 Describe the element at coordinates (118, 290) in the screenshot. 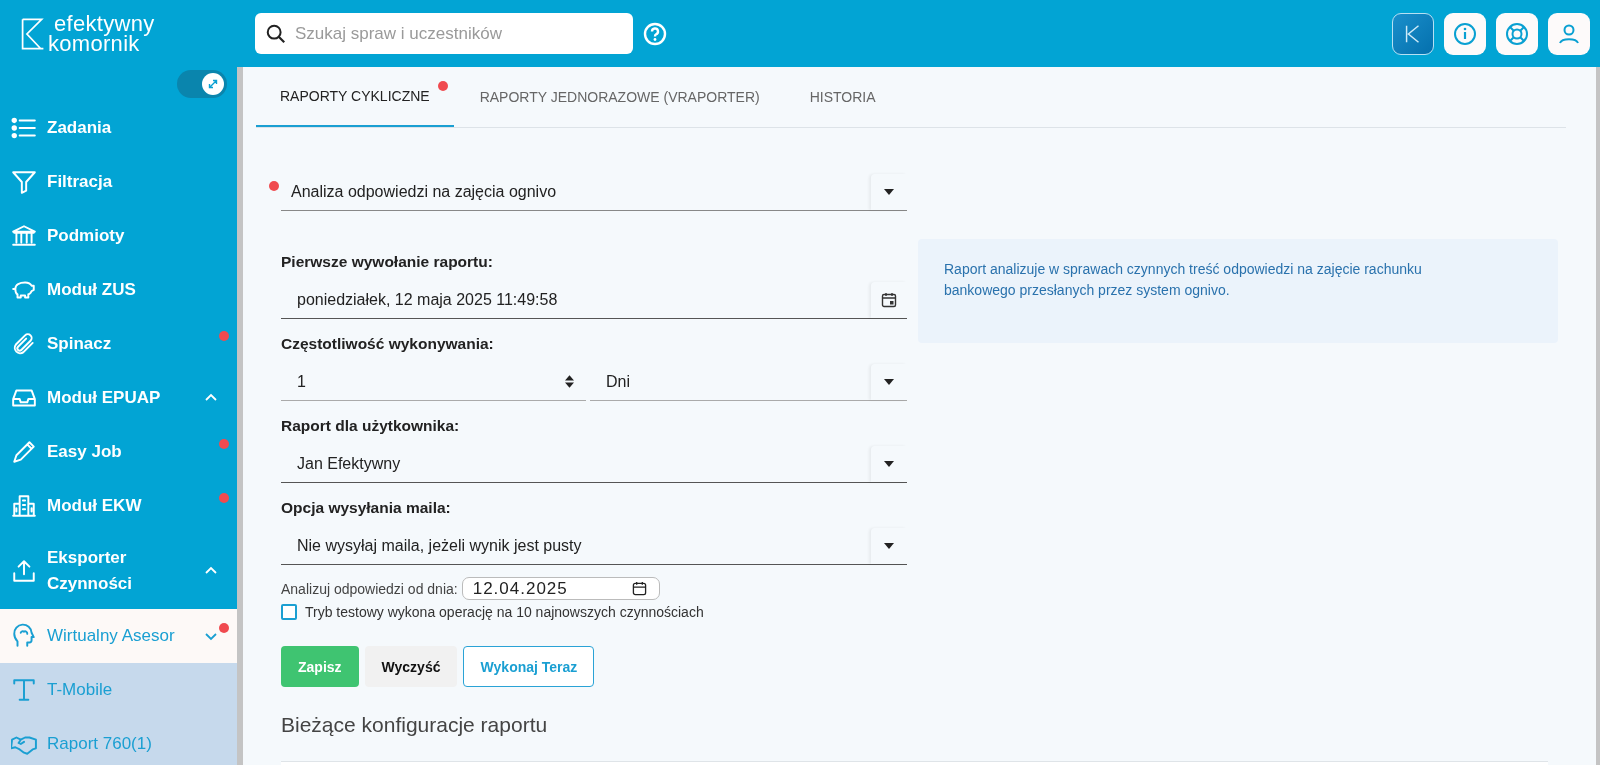

I see `sidebar-item: Moduł ZUS` at that location.